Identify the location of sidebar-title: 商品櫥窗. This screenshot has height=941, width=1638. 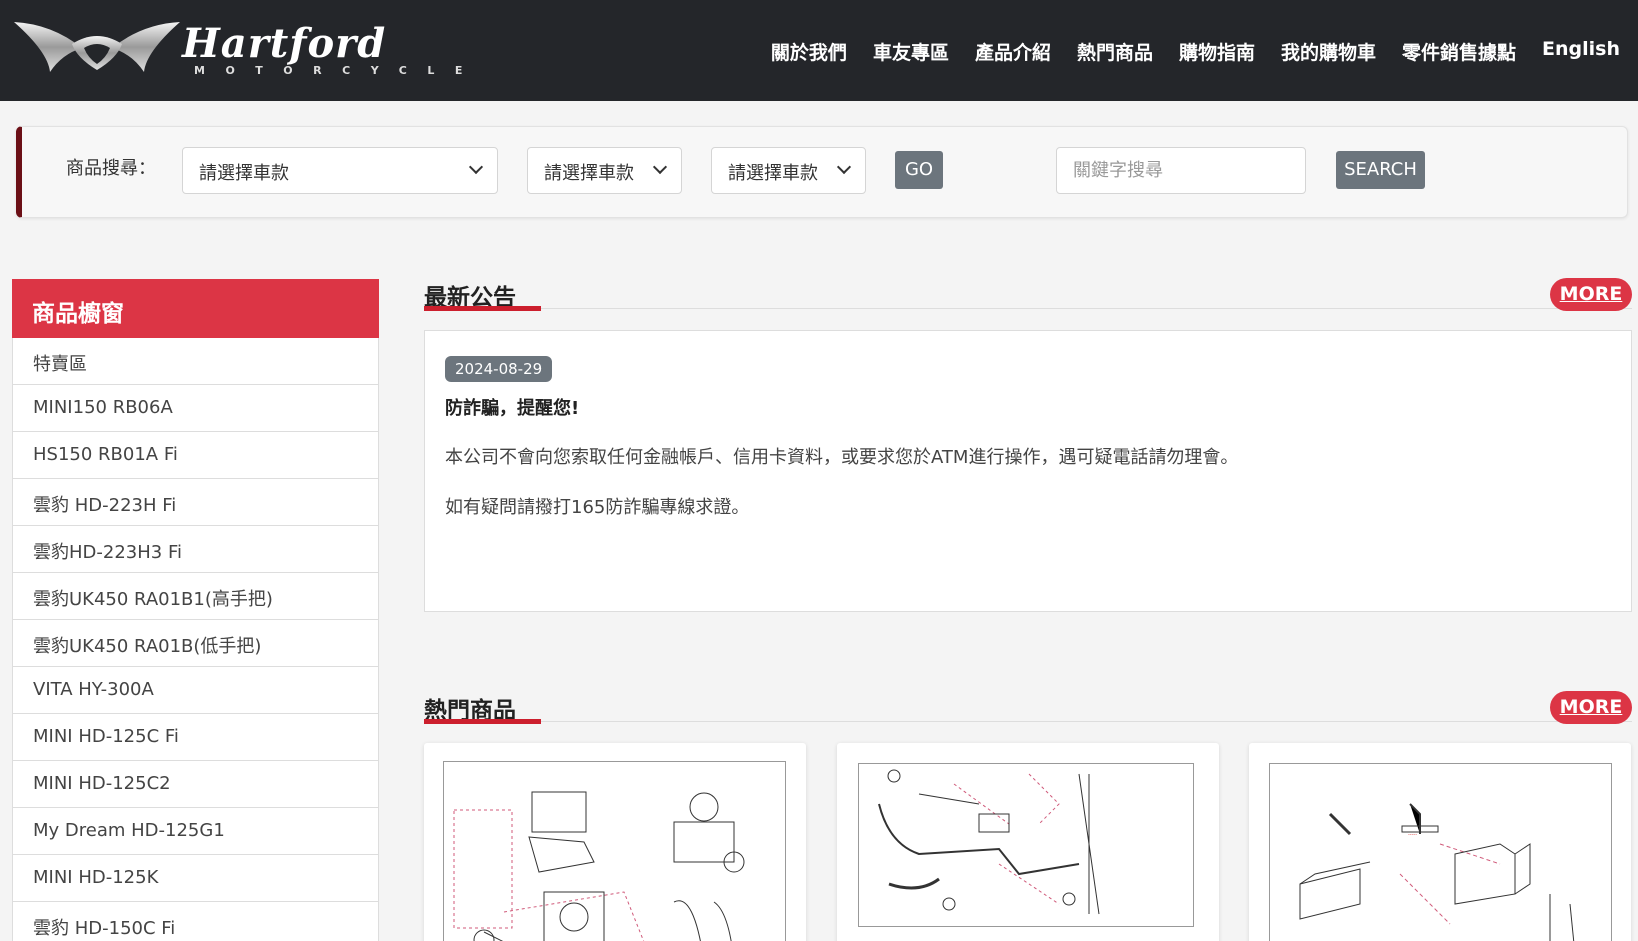
(195, 308).